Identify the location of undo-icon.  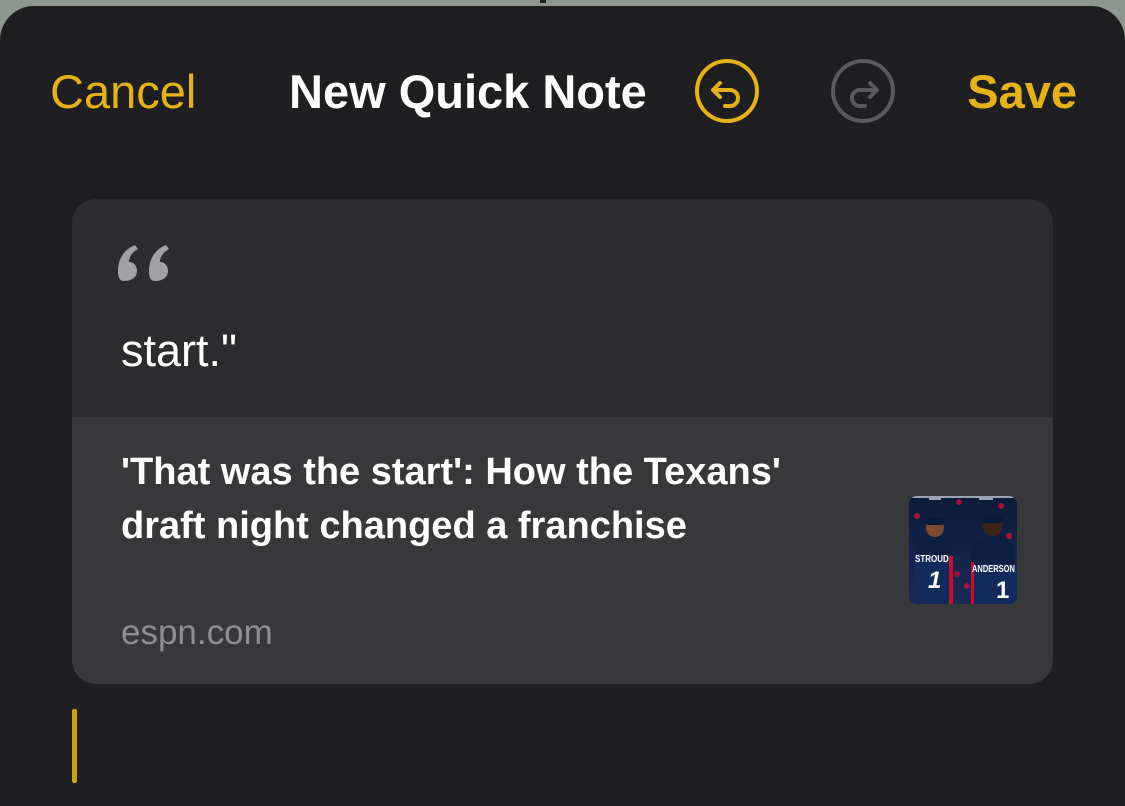
(727, 91).